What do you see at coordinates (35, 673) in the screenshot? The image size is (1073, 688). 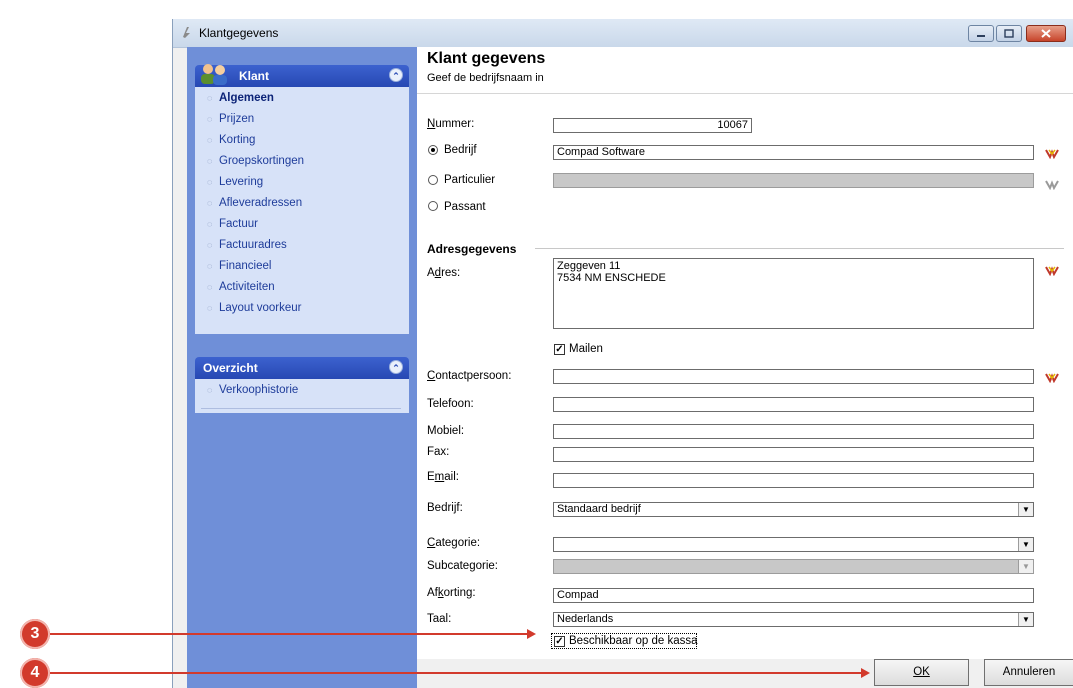 I see `step-4-callout: 4` at bounding box center [35, 673].